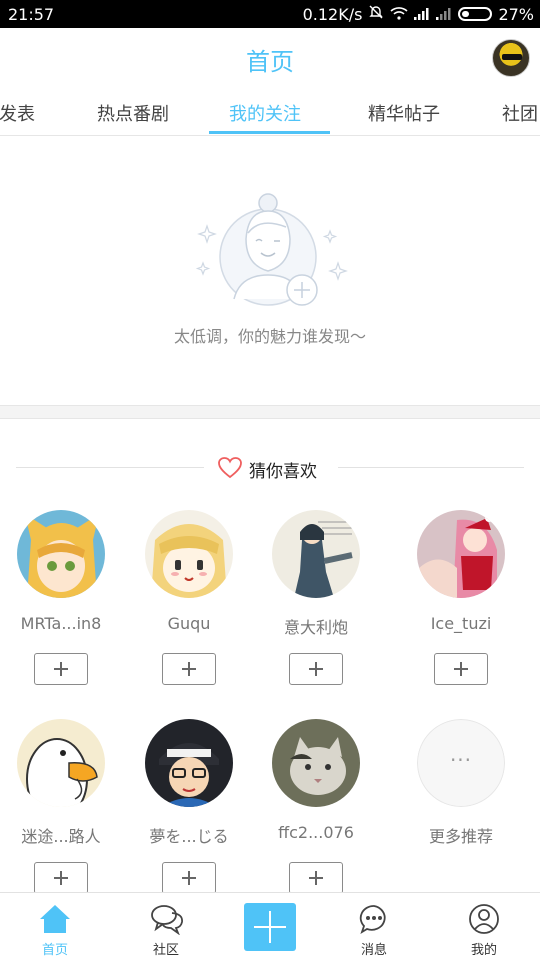  Describe the element at coordinates (332, 14) in the screenshot. I see `network-speed: 0.12K/s` at that location.